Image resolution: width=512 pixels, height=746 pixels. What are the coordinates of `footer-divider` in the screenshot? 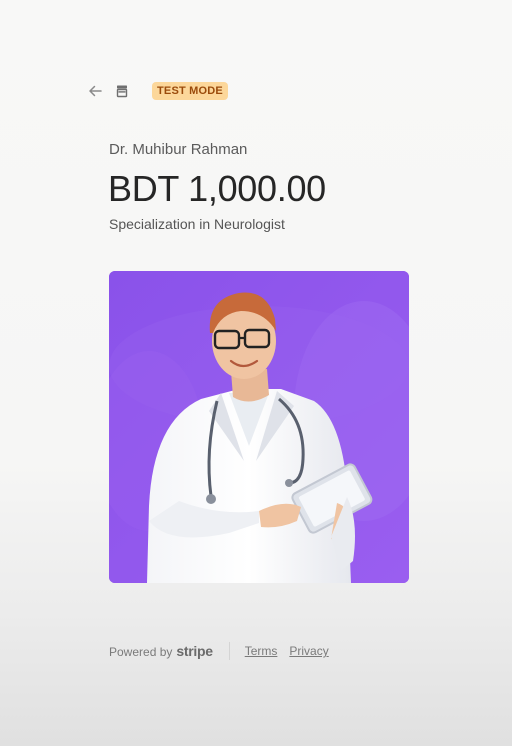 It's located at (229, 651).